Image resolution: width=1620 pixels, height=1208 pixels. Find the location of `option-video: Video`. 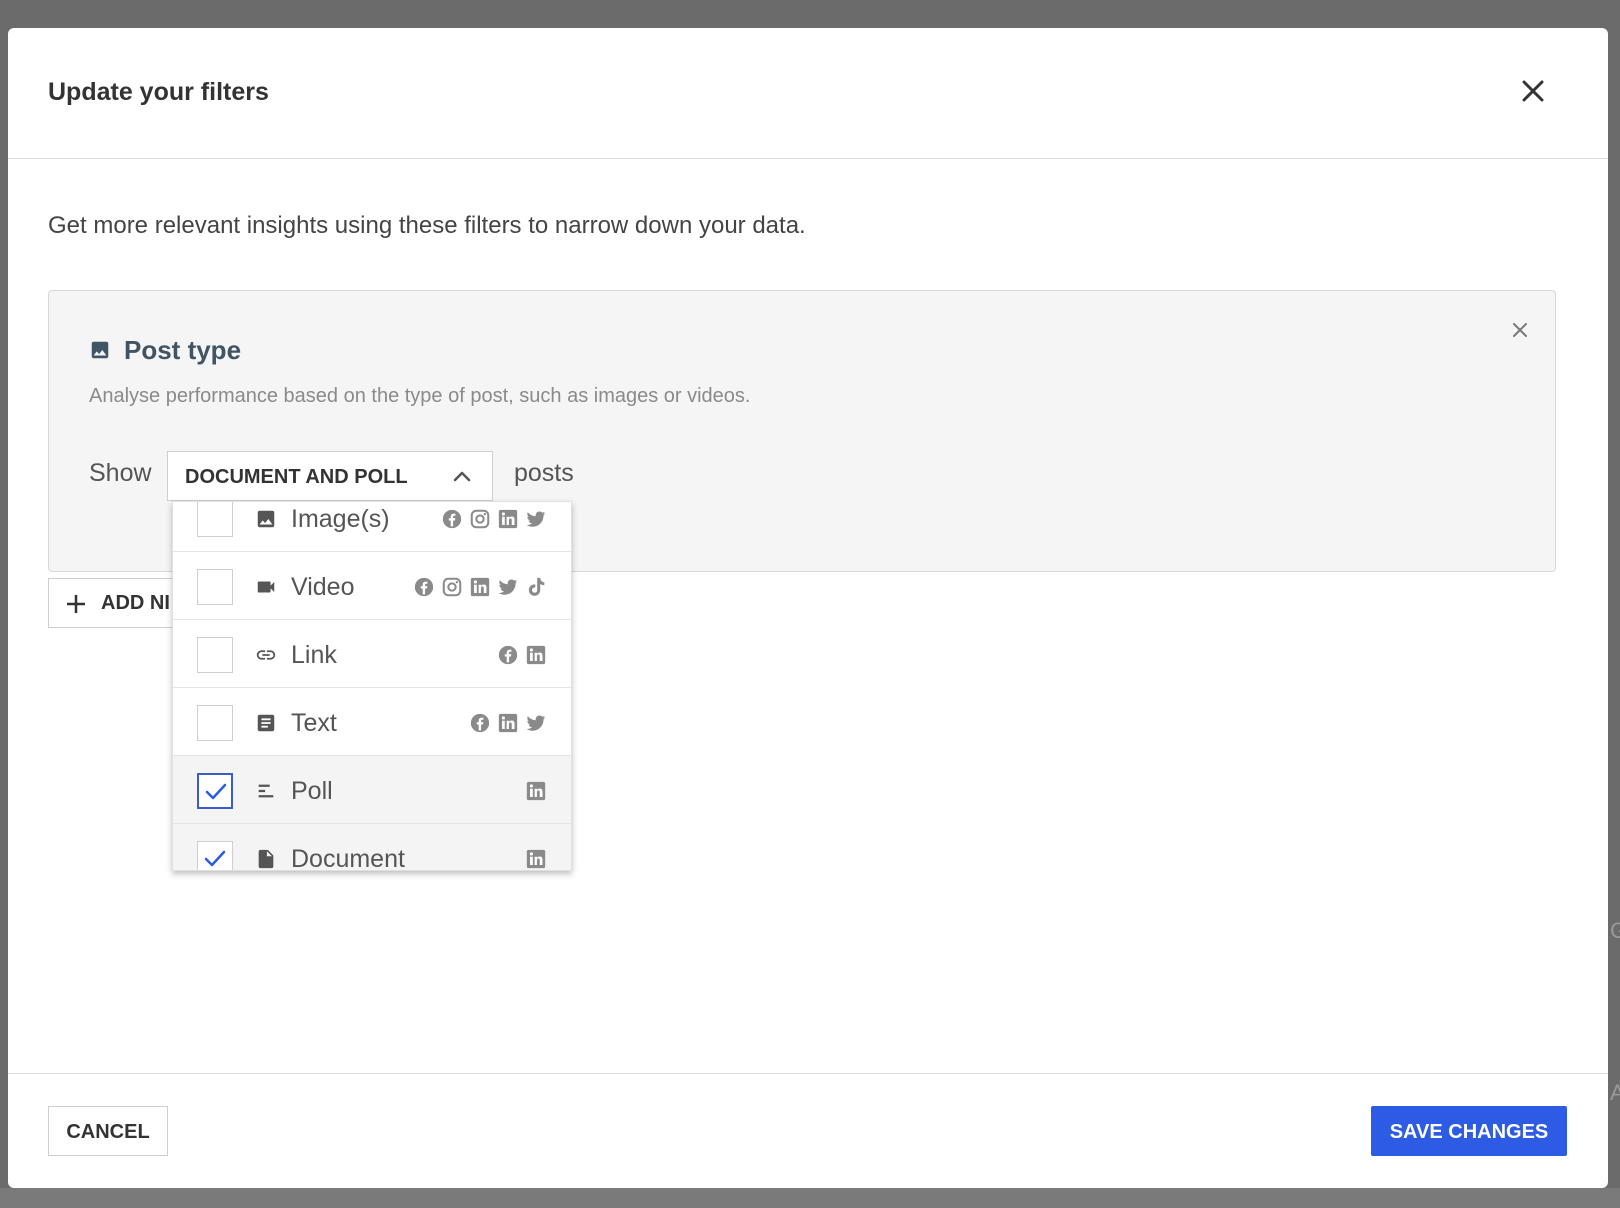

option-video: Video is located at coordinates (372, 586).